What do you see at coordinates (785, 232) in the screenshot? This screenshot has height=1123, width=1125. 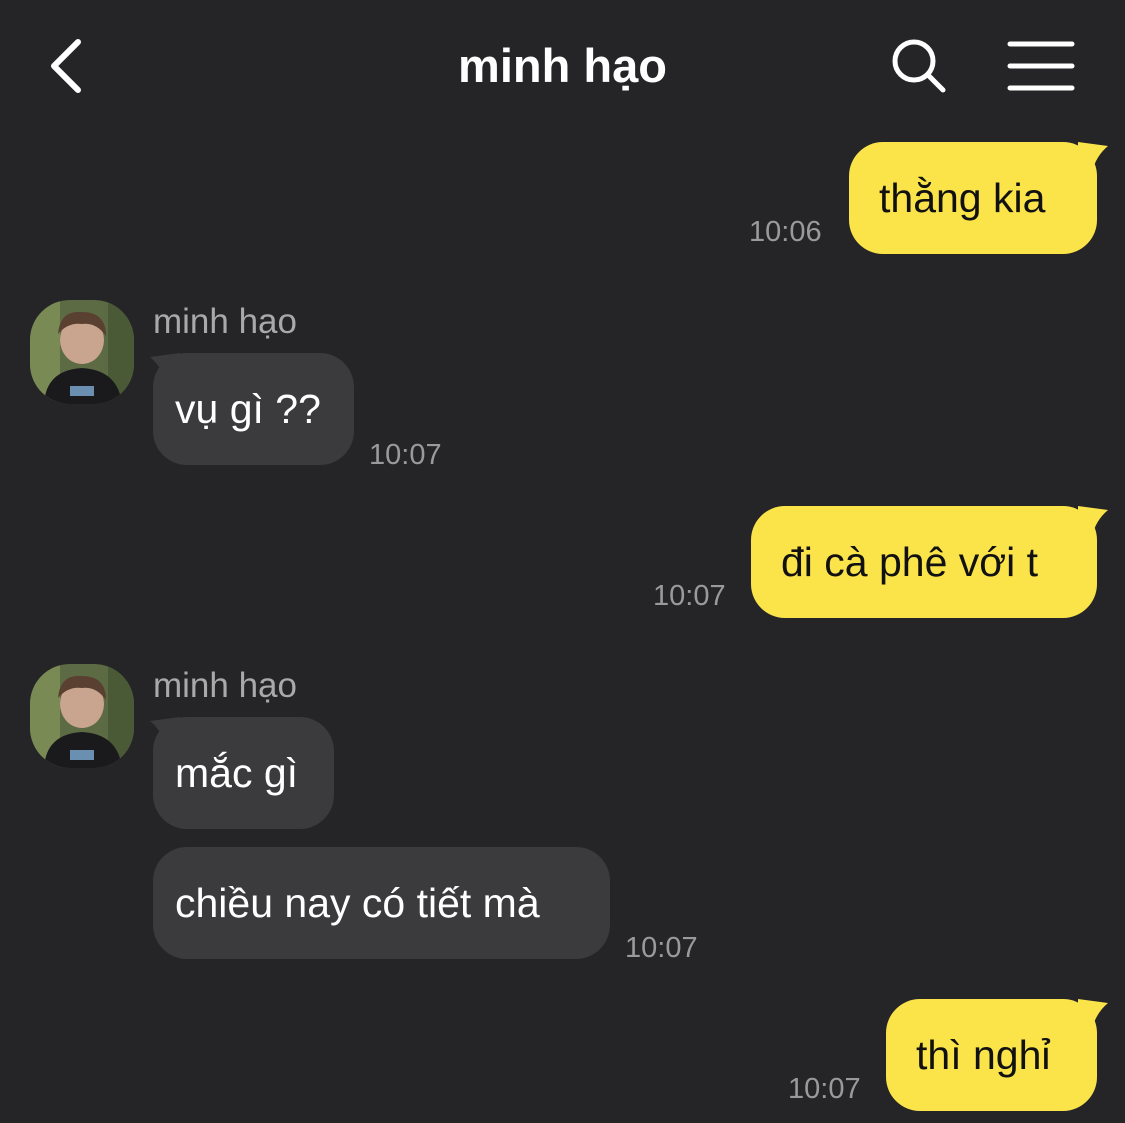 I see `message-time: 10:06` at bounding box center [785, 232].